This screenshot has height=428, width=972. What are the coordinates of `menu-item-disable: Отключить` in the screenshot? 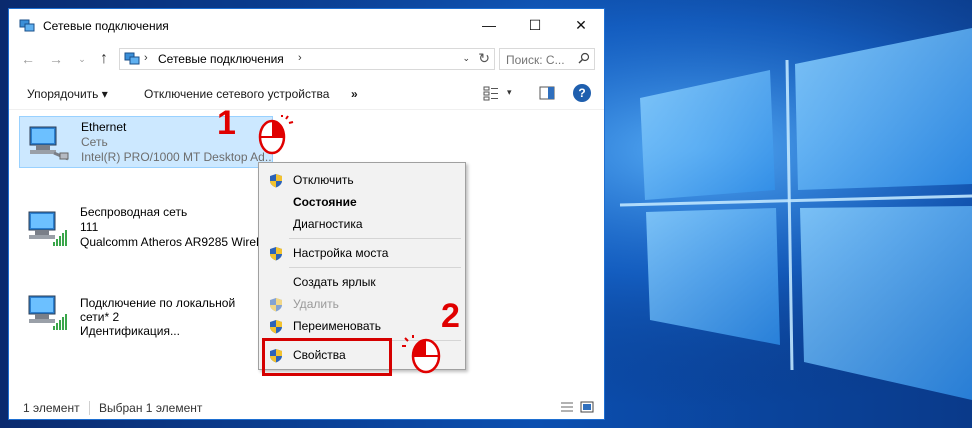 It's located at (362, 180).